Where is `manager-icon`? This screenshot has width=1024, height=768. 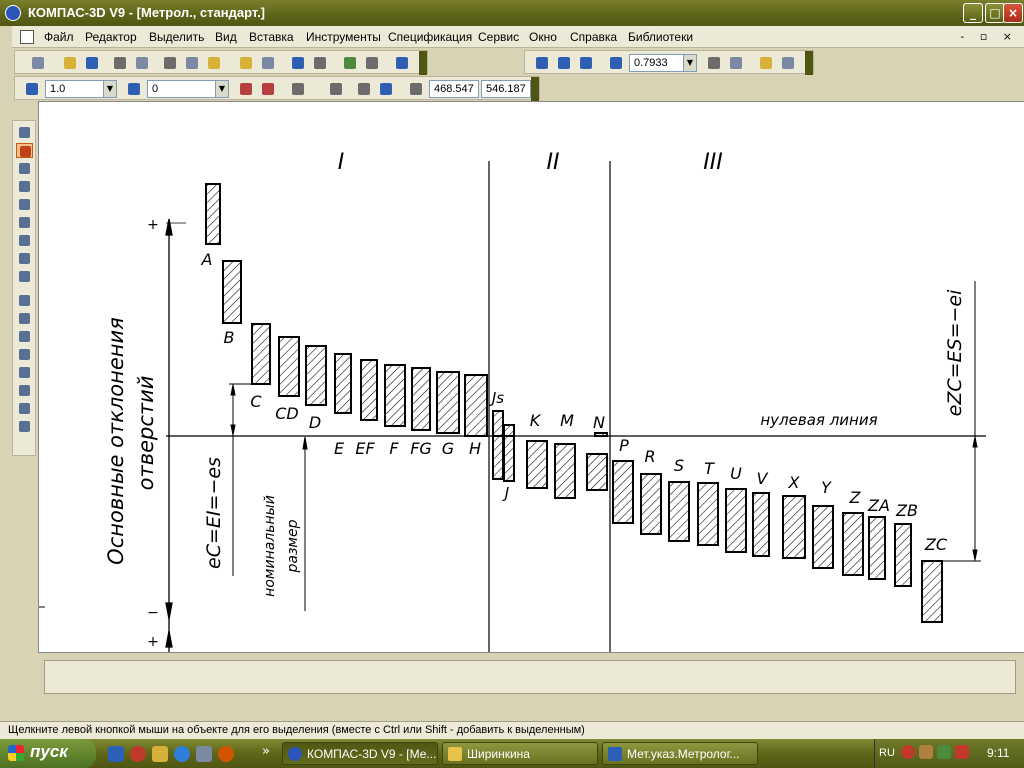 manager-icon is located at coordinates (350, 63).